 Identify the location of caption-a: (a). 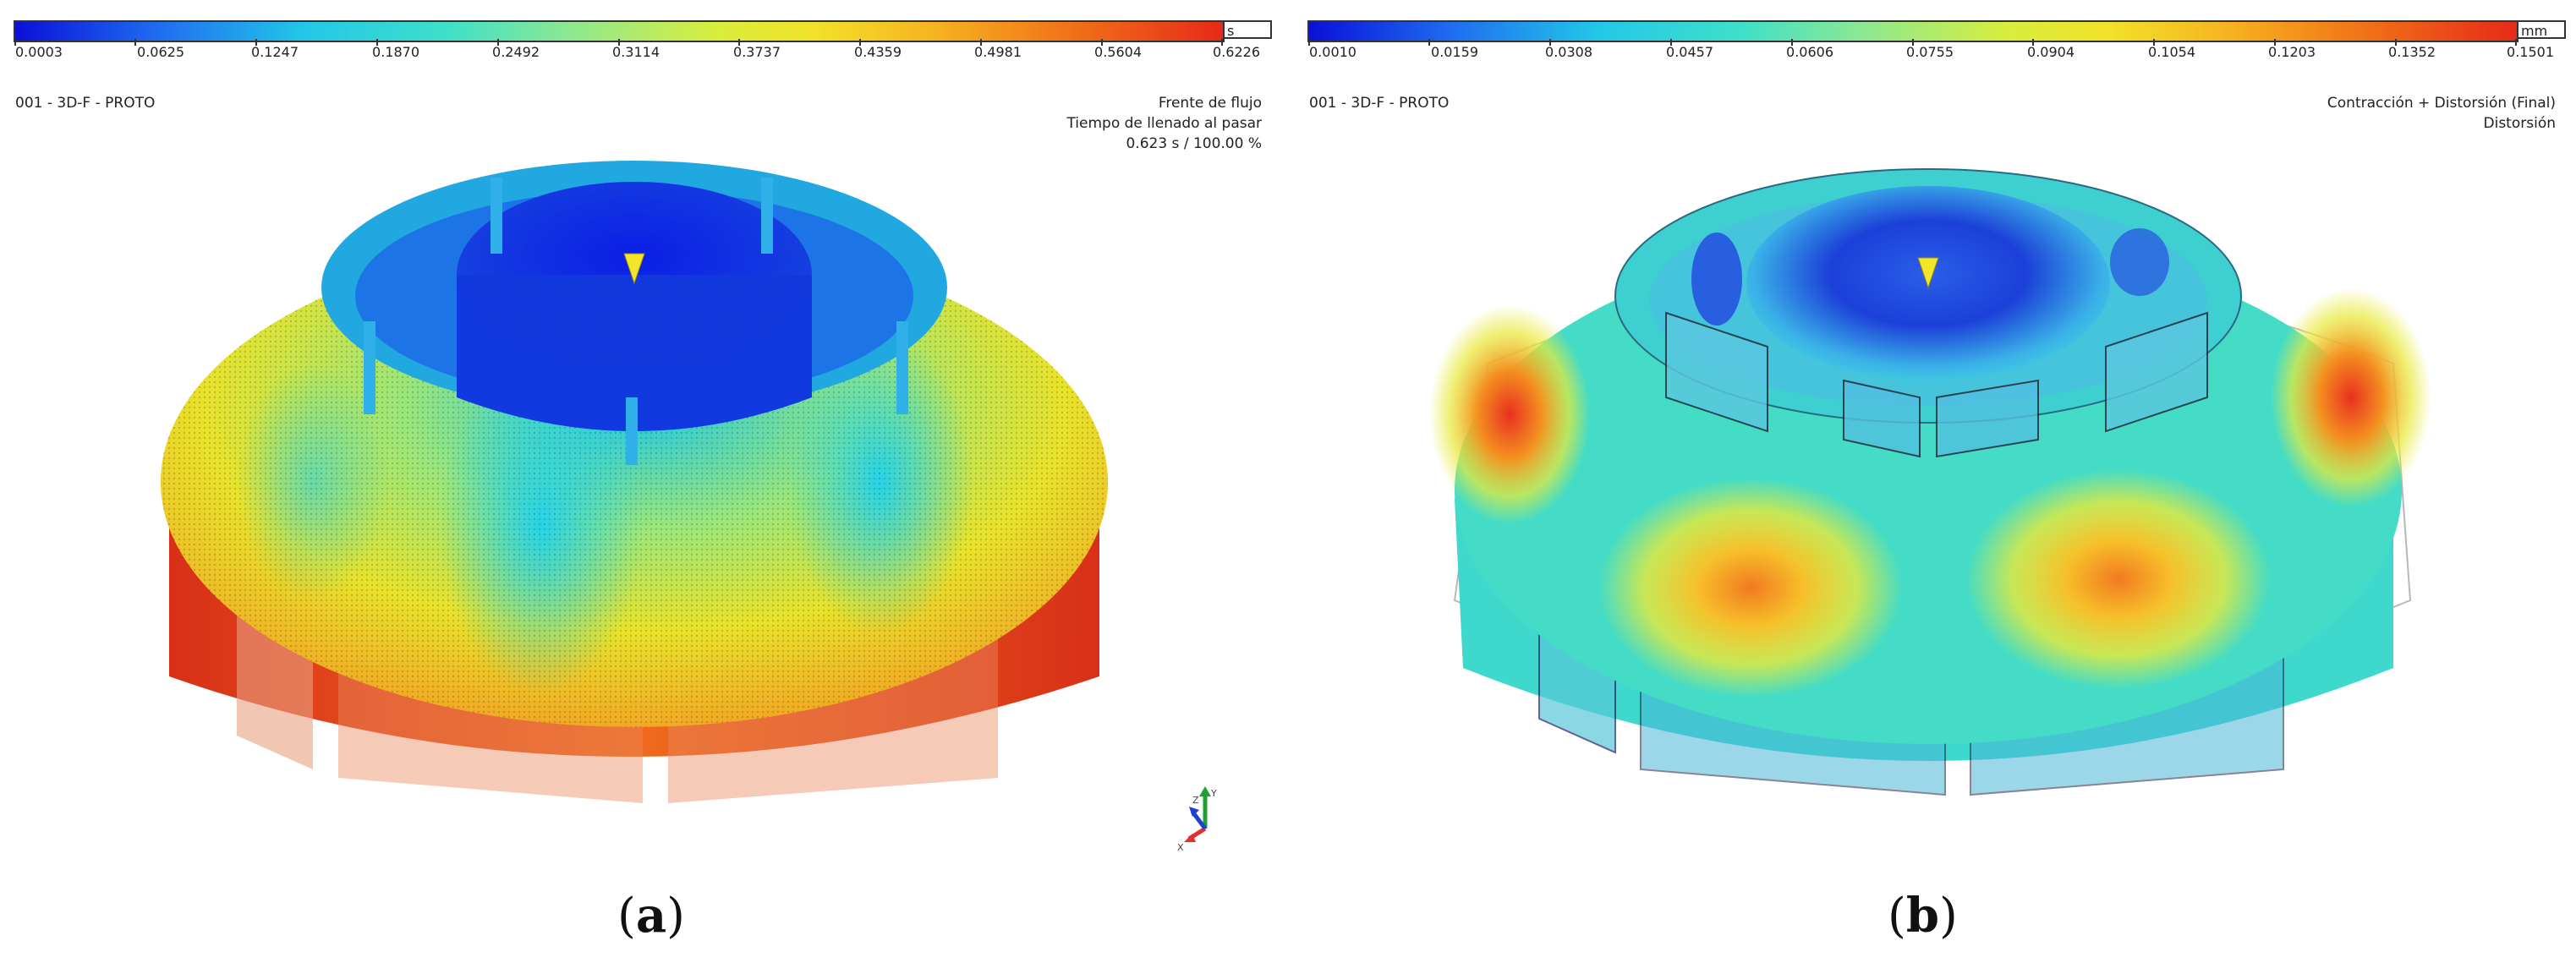
(651, 916).